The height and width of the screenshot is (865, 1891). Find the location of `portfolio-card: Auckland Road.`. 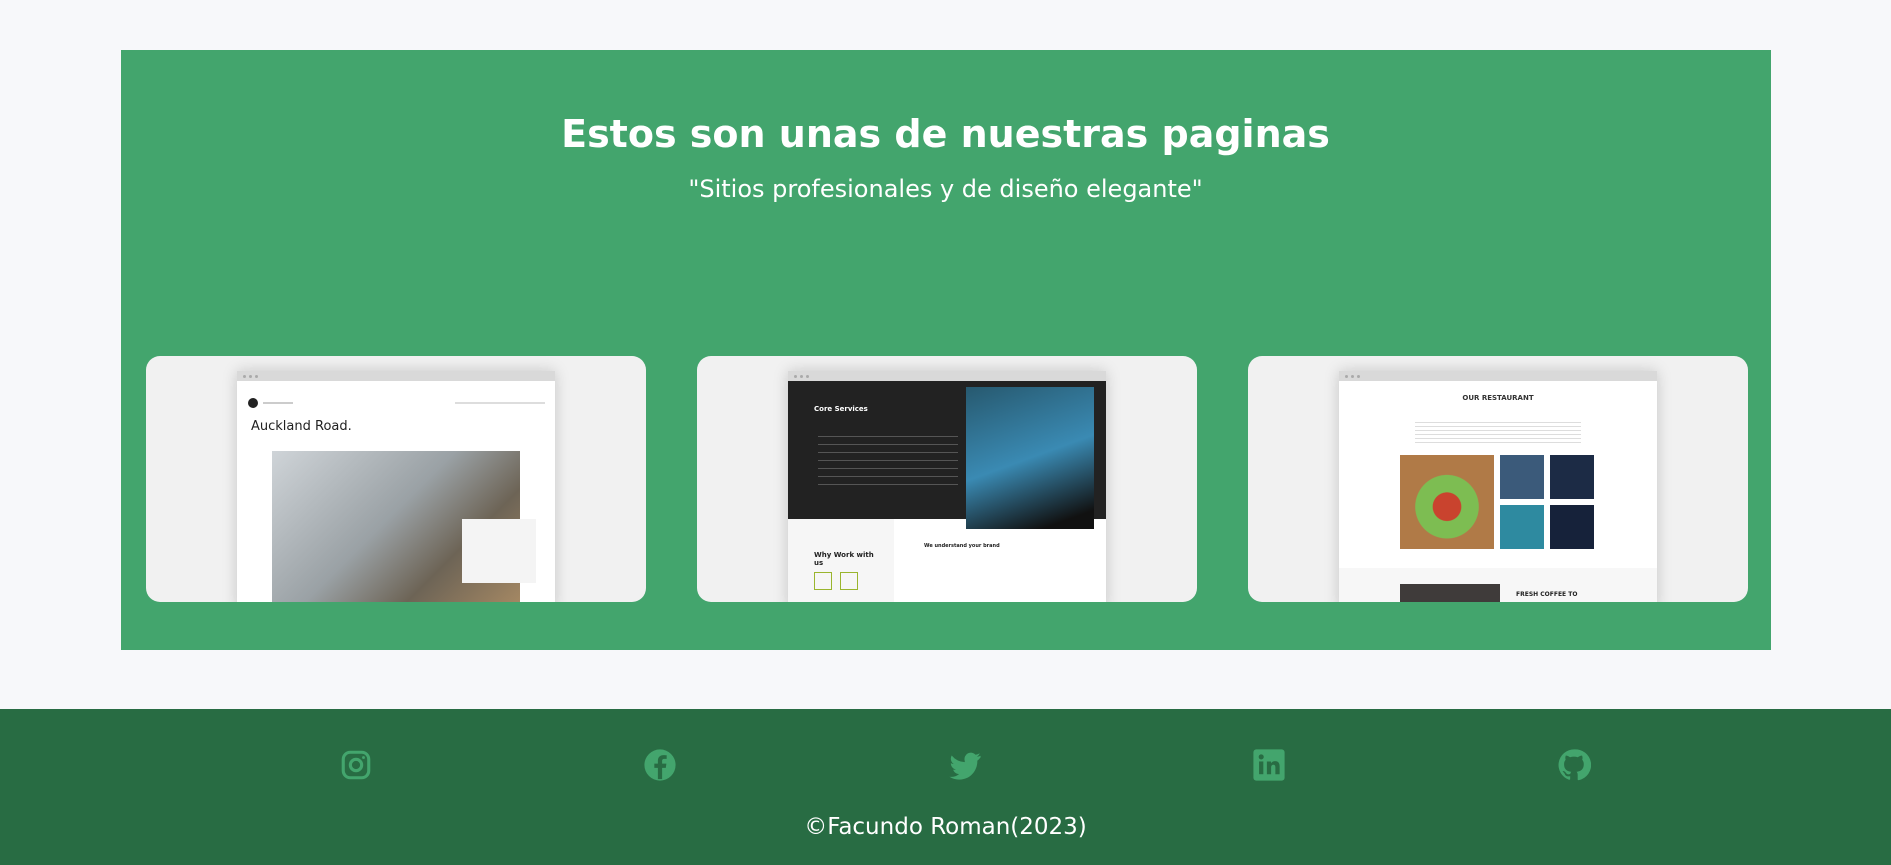

portfolio-card: Auckland Road. is located at coordinates (396, 479).